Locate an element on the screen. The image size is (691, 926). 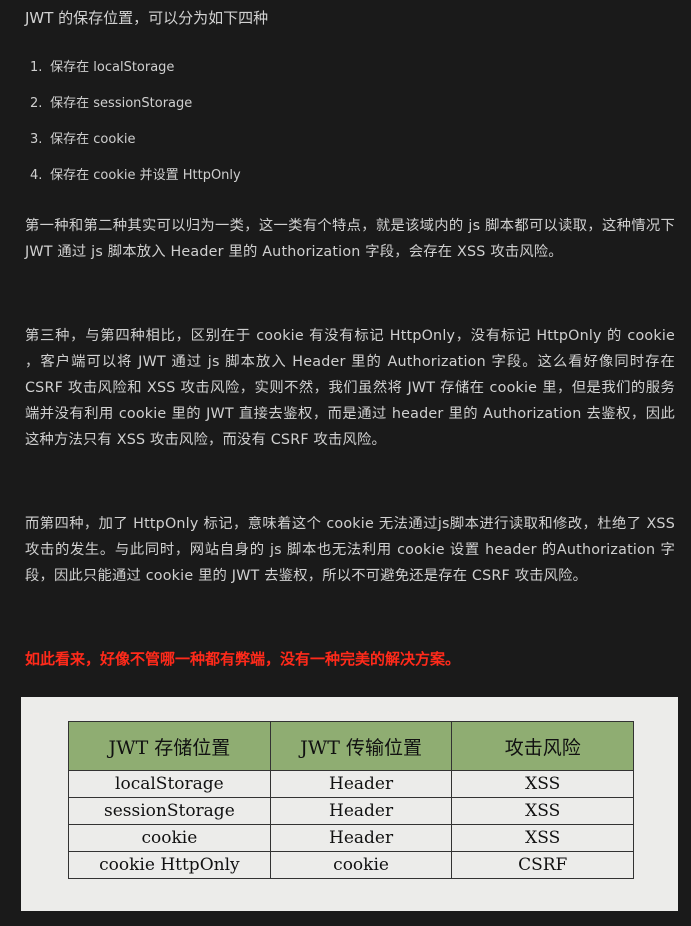
list-item-text: 保存在 cookie 并设置 HttpOnly is located at coordinates (145, 175).